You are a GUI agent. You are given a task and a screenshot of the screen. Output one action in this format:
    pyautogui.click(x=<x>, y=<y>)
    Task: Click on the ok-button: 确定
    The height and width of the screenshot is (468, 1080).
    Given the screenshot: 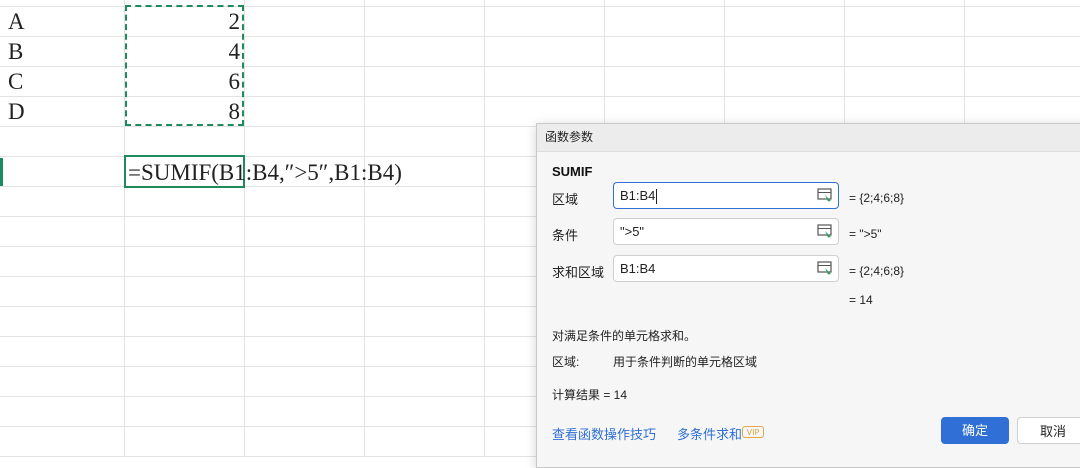 What is the action you would take?
    pyautogui.click(x=975, y=430)
    